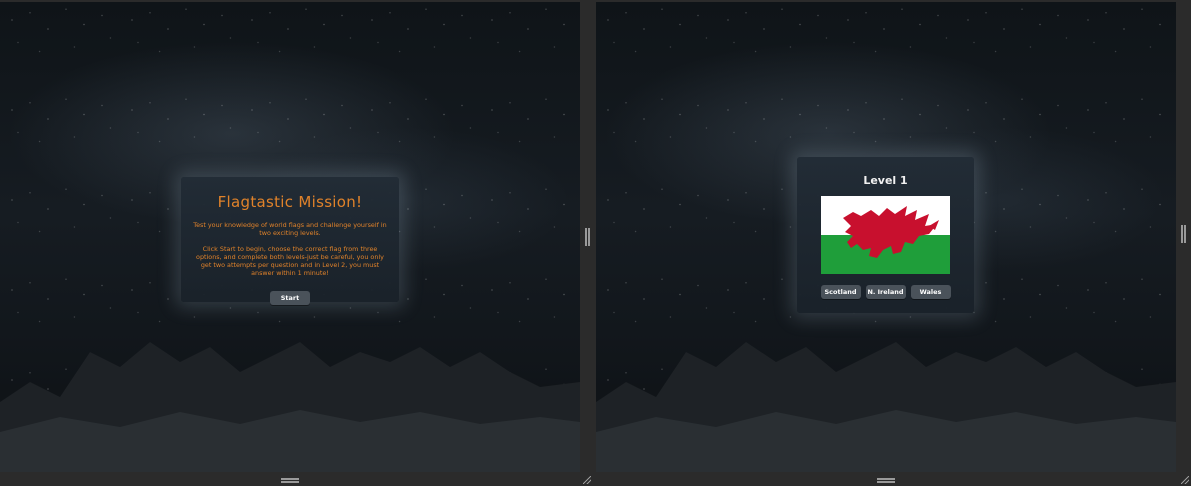  I want to click on answer-options: Scotland N. Ireland Wales, so click(885, 292).